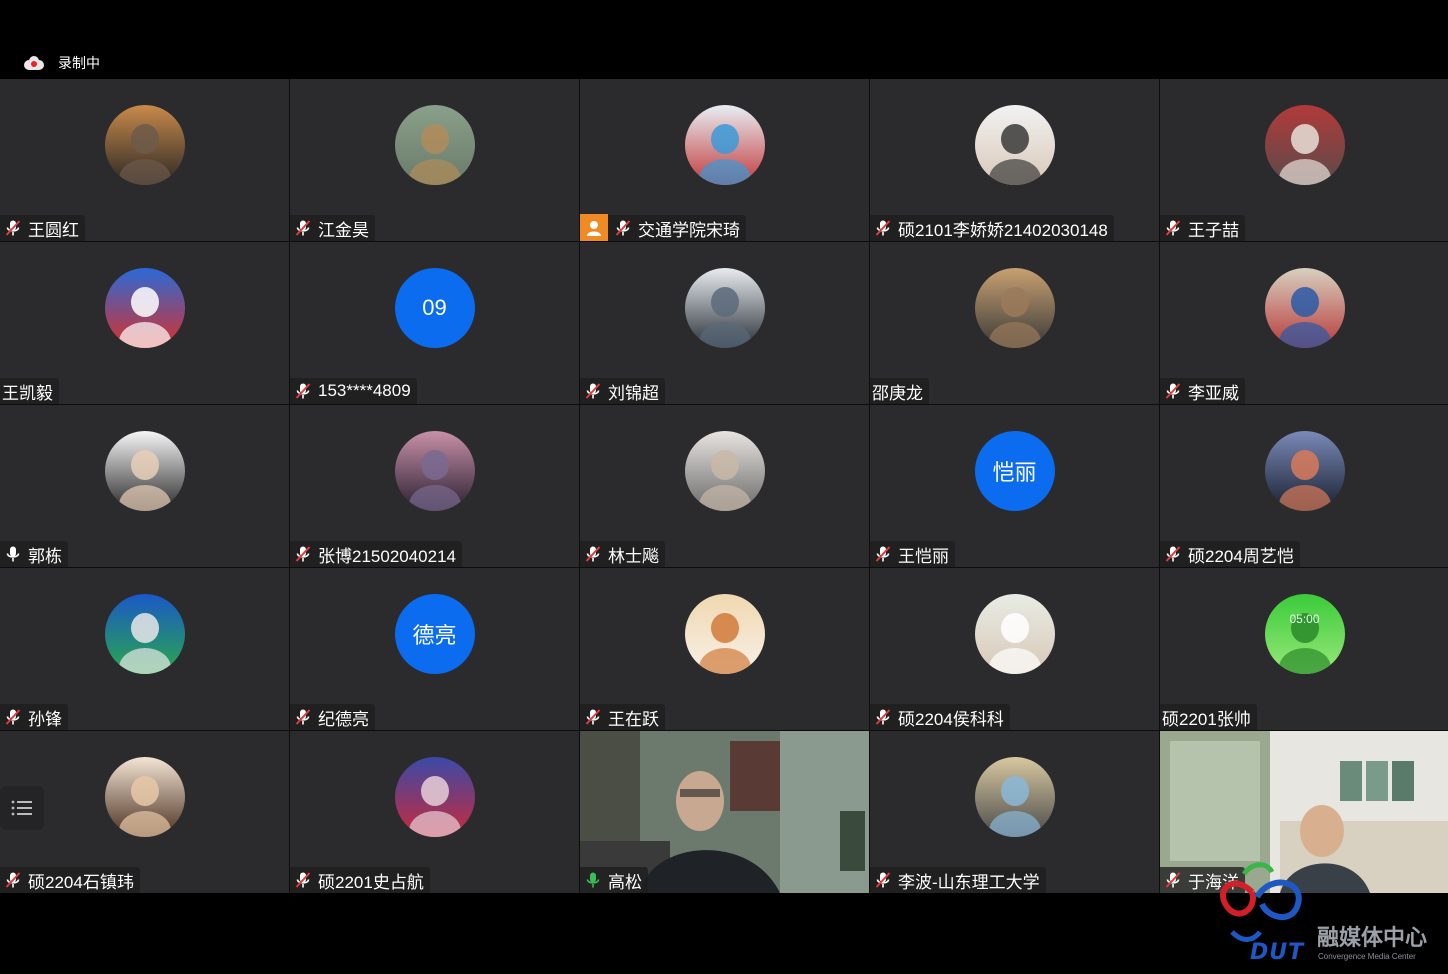 The image size is (1448, 974). What do you see at coordinates (434, 634) in the screenshot?
I see `avatar-initials: 德亮` at bounding box center [434, 634].